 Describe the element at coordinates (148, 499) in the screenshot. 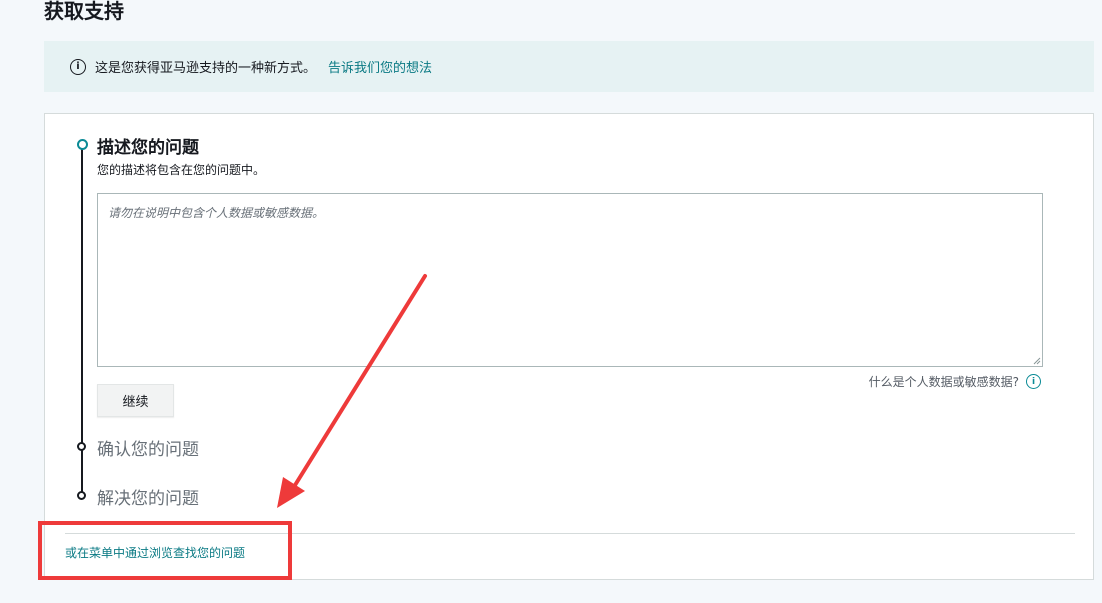

I see `step-3-title: 解决您的问题` at that location.